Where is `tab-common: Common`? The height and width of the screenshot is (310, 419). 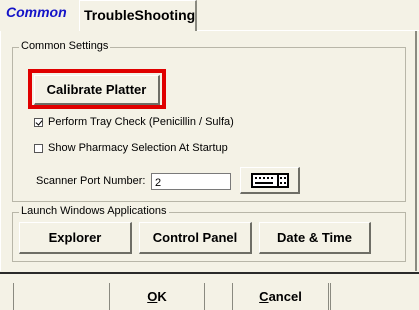 tab-common: Common is located at coordinates (39, 15).